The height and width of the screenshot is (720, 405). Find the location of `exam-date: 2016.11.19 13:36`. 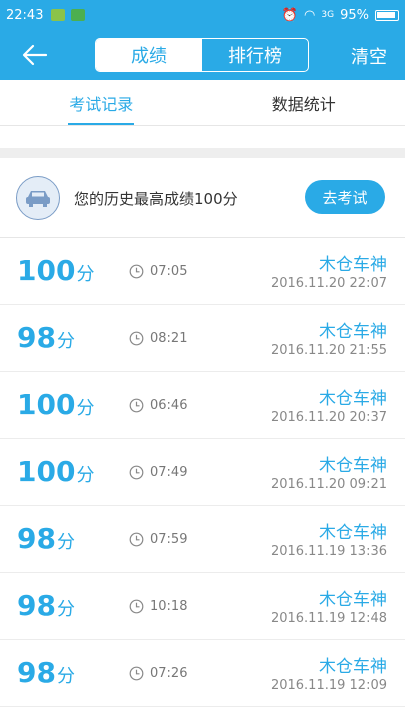

exam-date: 2016.11.19 13:36 is located at coordinates (328, 551).